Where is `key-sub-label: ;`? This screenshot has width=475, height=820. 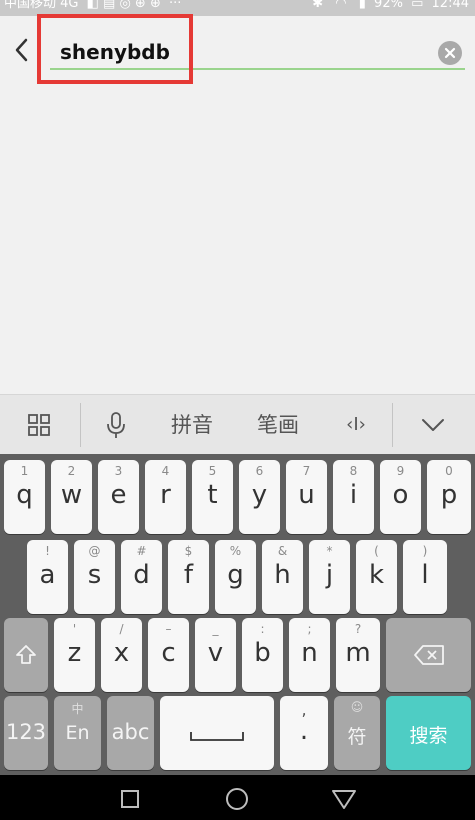
key-sub-label: ; is located at coordinates (309, 629).